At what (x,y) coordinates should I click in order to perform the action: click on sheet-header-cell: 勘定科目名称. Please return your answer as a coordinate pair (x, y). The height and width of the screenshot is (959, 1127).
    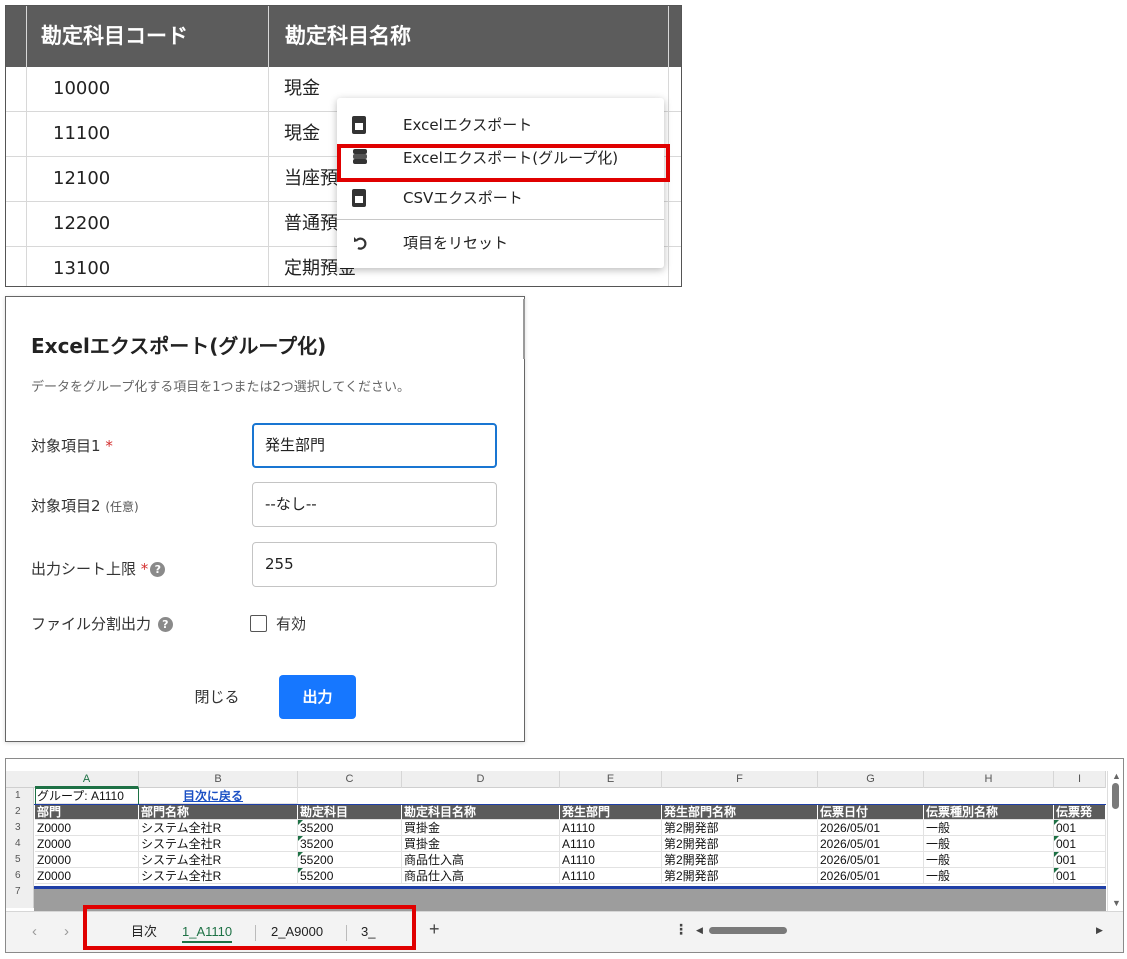
    Looking at the image, I should click on (481, 812).